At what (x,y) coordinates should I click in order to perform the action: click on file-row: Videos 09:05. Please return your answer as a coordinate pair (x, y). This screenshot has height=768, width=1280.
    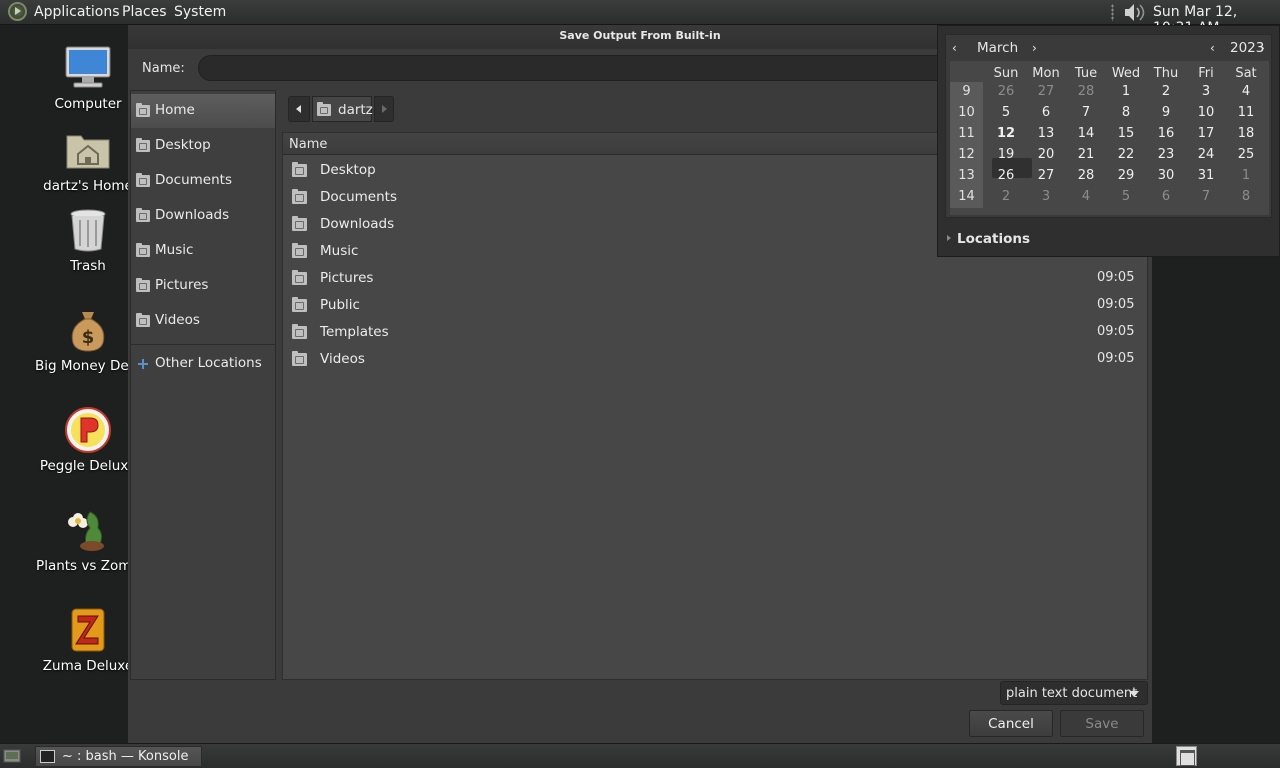
    Looking at the image, I should click on (715, 359).